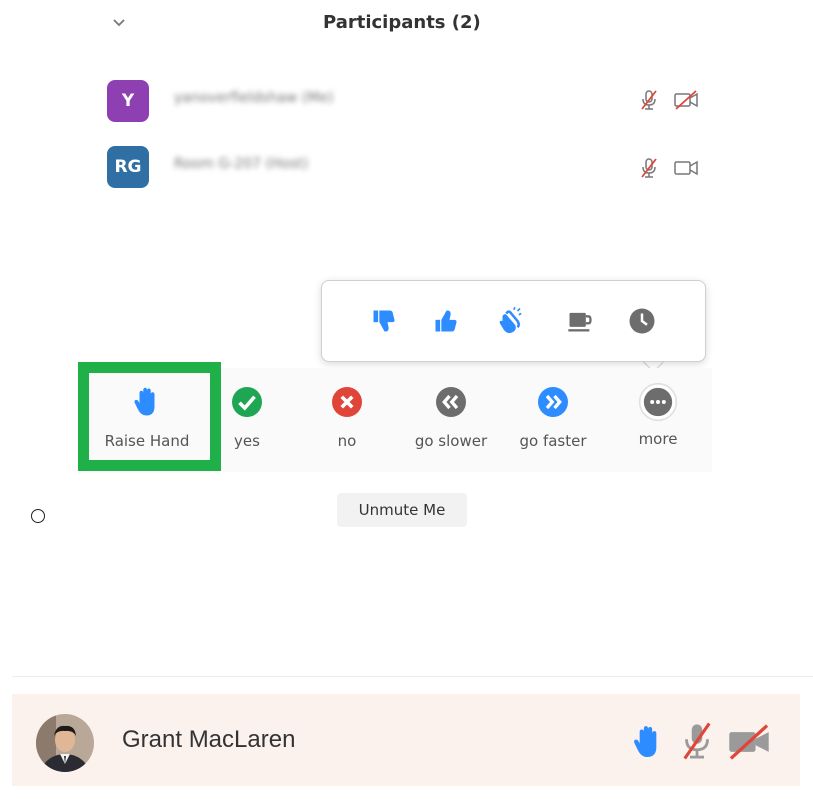  I want to click on participant-name: yanoverfieldshaw (Me), so click(254, 98).